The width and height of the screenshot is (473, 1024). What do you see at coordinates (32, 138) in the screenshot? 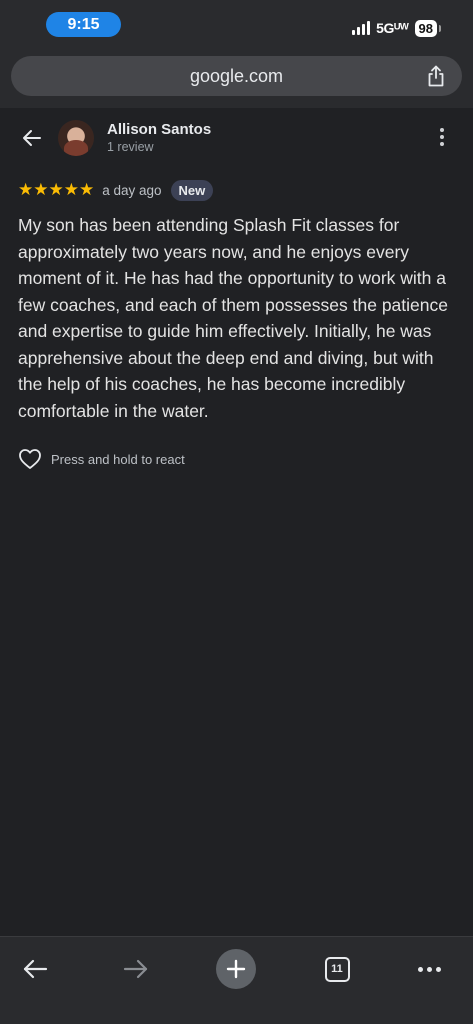
I see `back-arrow-icon` at bounding box center [32, 138].